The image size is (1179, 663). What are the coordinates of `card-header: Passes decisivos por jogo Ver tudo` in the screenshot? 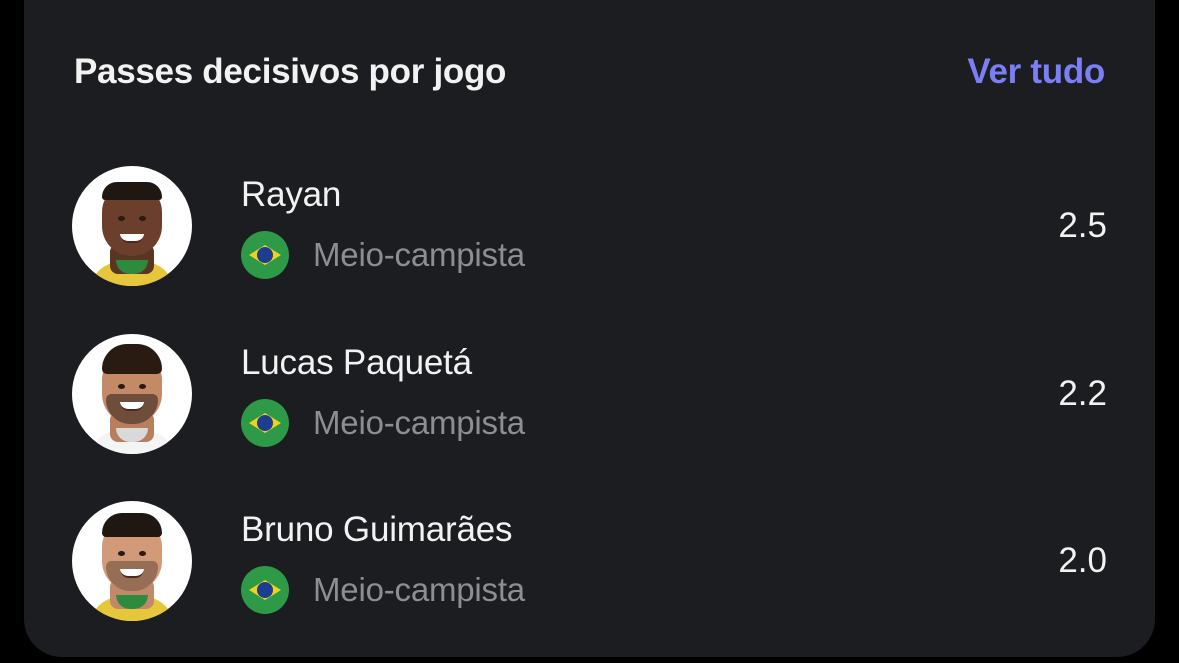 It's located at (589, 72).